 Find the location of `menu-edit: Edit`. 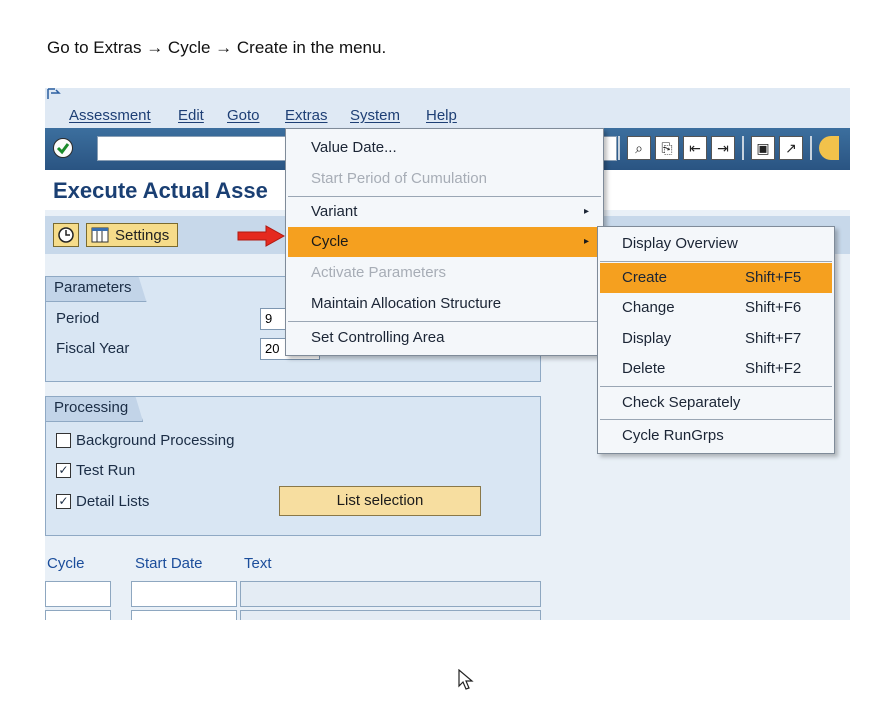

menu-edit: Edit is located at coordinates (191, 115).